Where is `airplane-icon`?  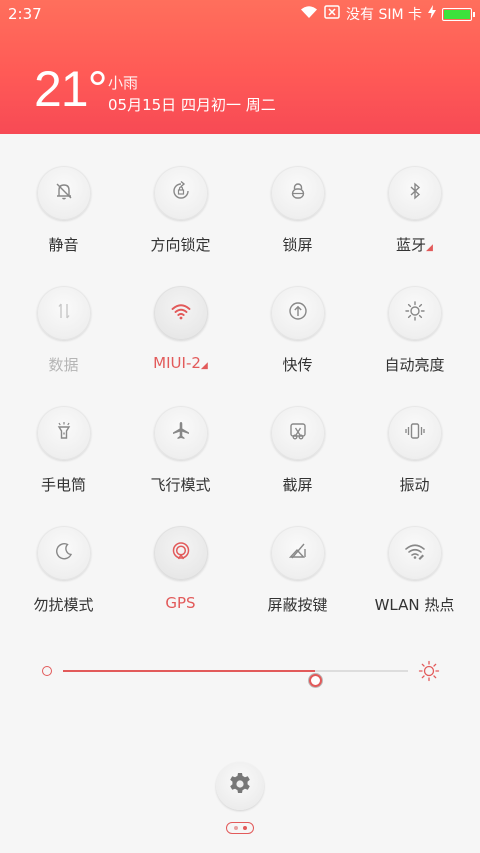 airplane-icon is located at coordinates (181, 433).